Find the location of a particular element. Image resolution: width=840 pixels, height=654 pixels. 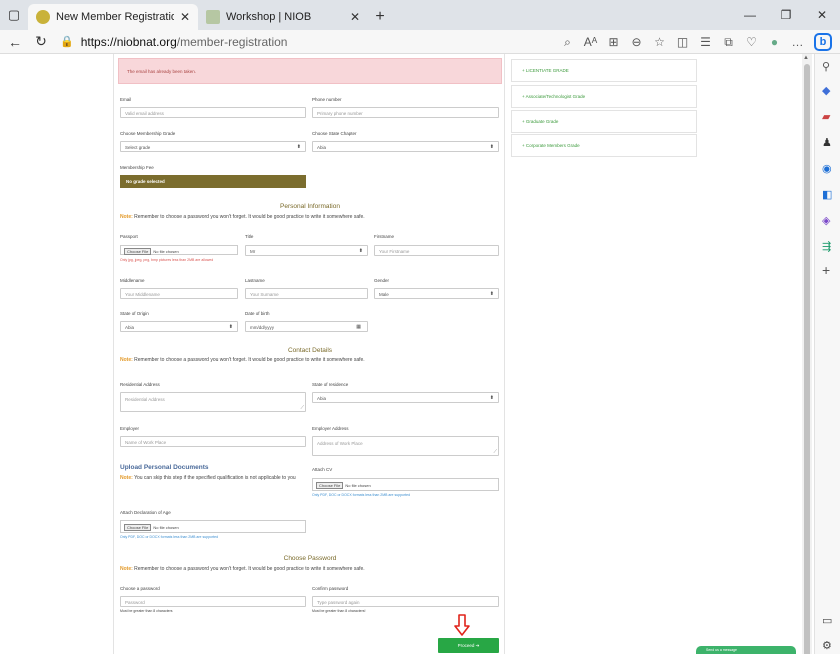

chapter-select: Abia ⬍ is located at coordinates (405, 146).